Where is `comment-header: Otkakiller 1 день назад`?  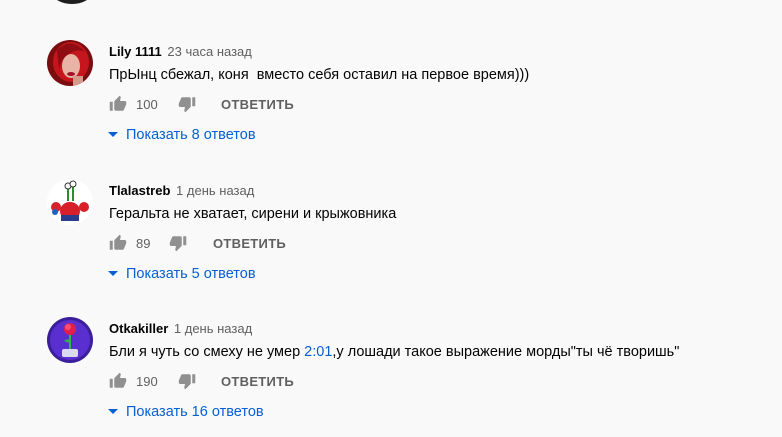
comment-header: Otkakiller 1 день назад is located at coordinates (180, 328).